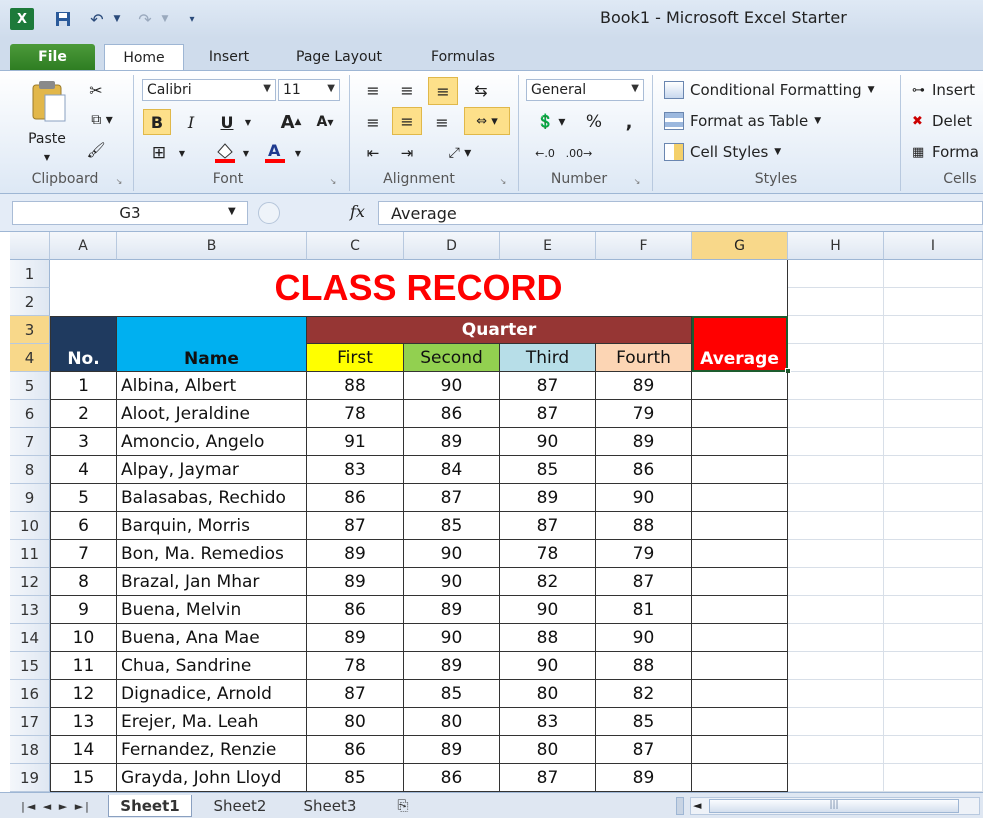 This screenshot has width=983, height=818. What do you see at coordinates (333, 181) in the screenshot?
I see `font-launcher-icon: ↘` at bounding box center [333, 181].